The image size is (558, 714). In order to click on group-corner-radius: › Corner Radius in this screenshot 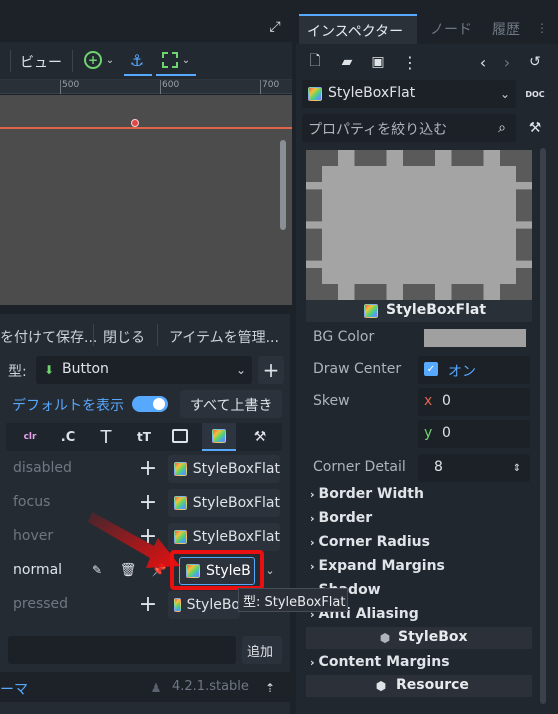, I will do `click(370, 542)`.